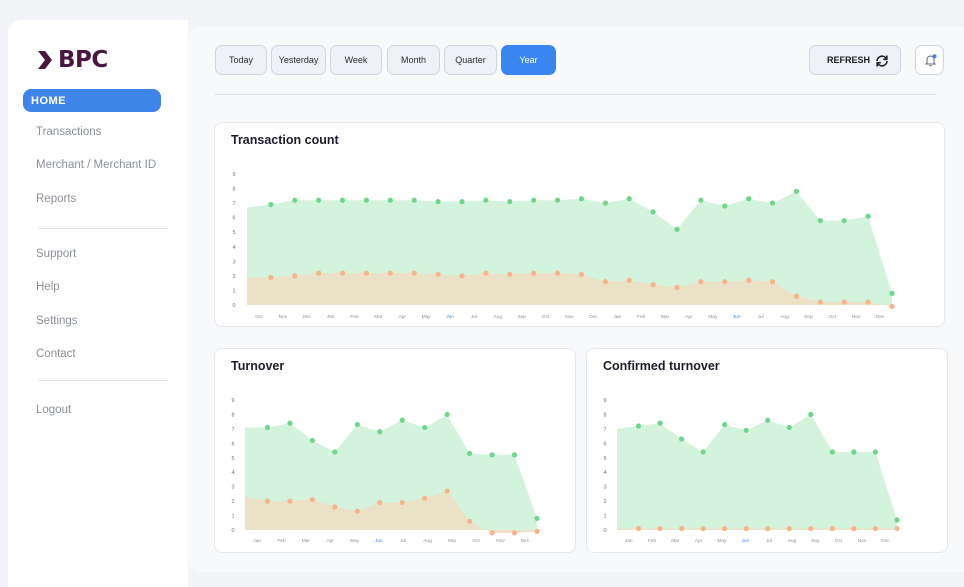  I want to click on sidebar-item-settings: Settings, so click(92, 320).